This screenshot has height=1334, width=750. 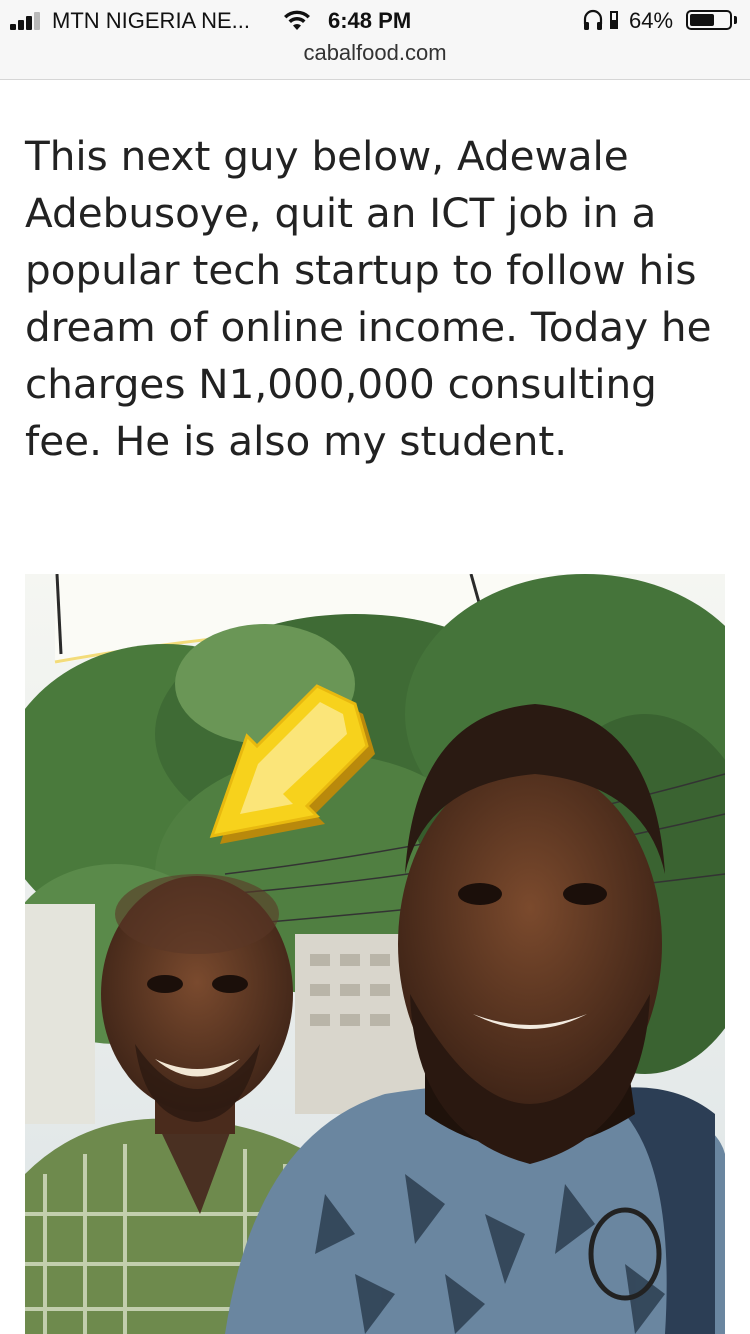 I want to click on signal-bars-icon, so click(x=30, y=21).